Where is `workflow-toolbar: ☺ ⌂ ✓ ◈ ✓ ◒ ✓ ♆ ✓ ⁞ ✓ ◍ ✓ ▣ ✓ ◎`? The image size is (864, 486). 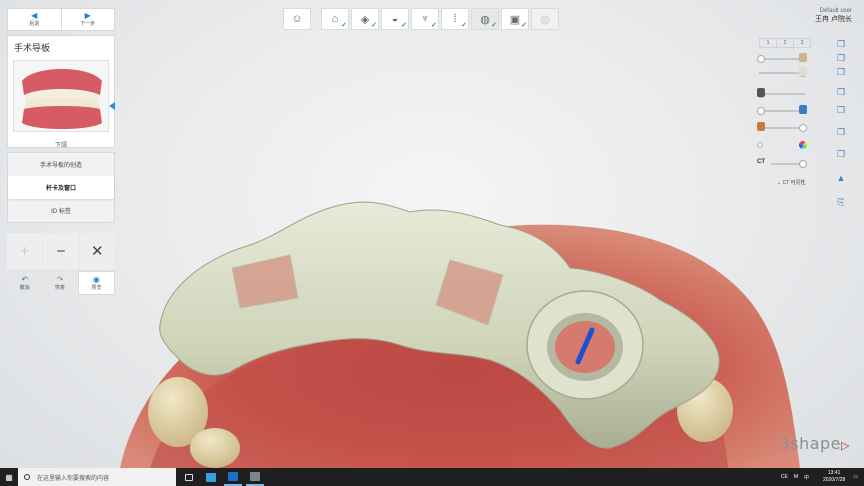 workflow-toolbar: ☺ ⌂ ✓ ◈ ✓ ◒ ✓ ♆ ✓ ⁞ ✓ ◍ ✓ ▣ ✓ ◎ is located at coordinates (422, 19).